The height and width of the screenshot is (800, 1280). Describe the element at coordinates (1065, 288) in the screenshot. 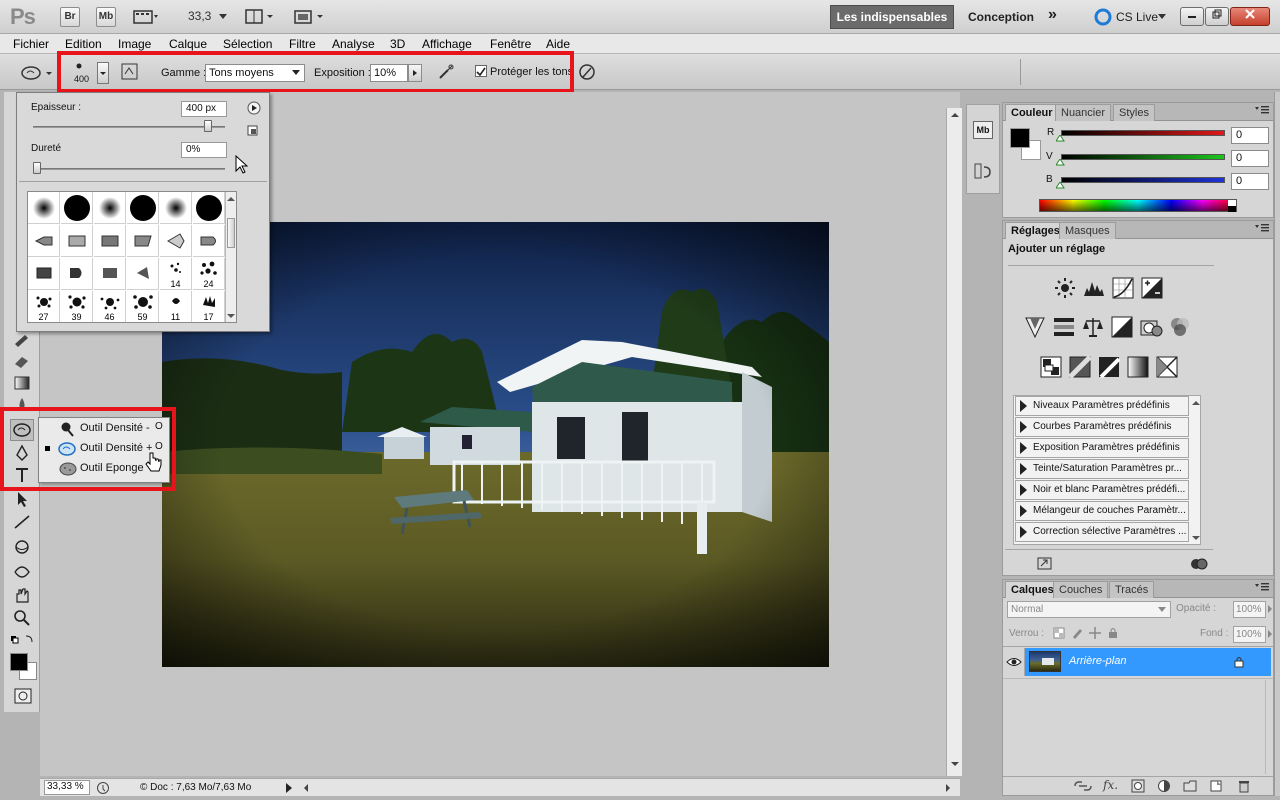

I see `brightness-contrast-icon` at that location.